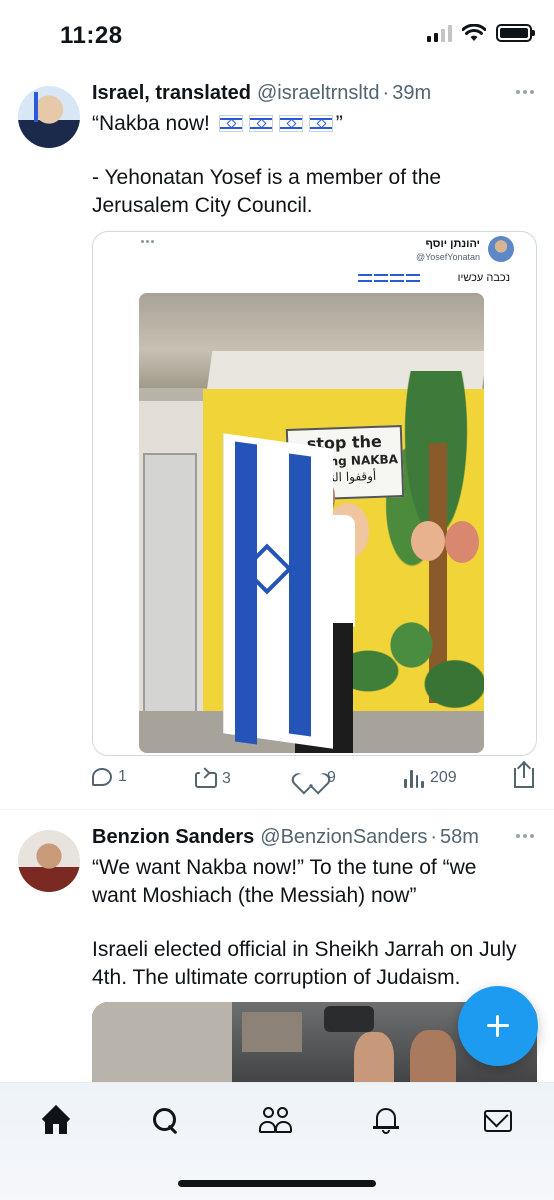  What do you see at coordinates (147, 241) in the screenshot?
I see `embedded-more-icon` at bounding box center [147, 241].